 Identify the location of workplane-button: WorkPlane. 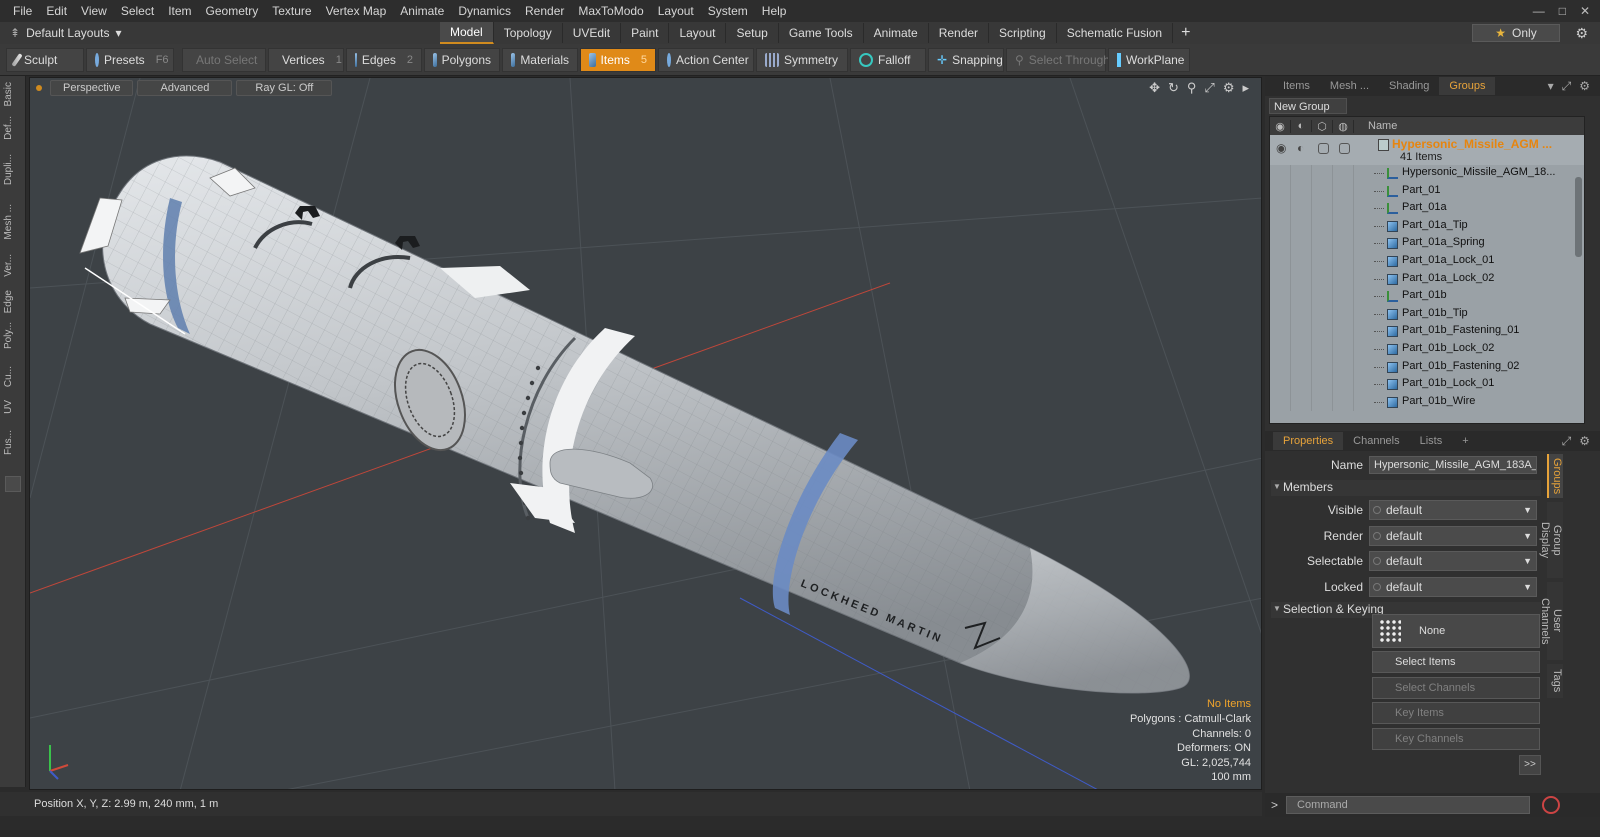
(1149, 59).